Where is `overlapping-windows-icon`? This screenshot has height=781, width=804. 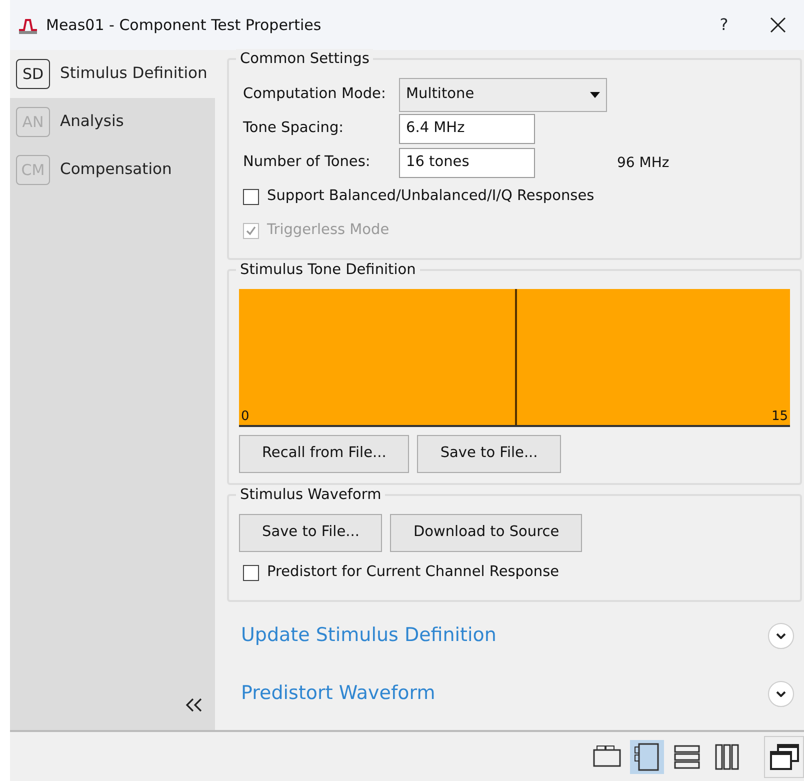
overlapping-windows-icon is located at coordinates (784, 757).